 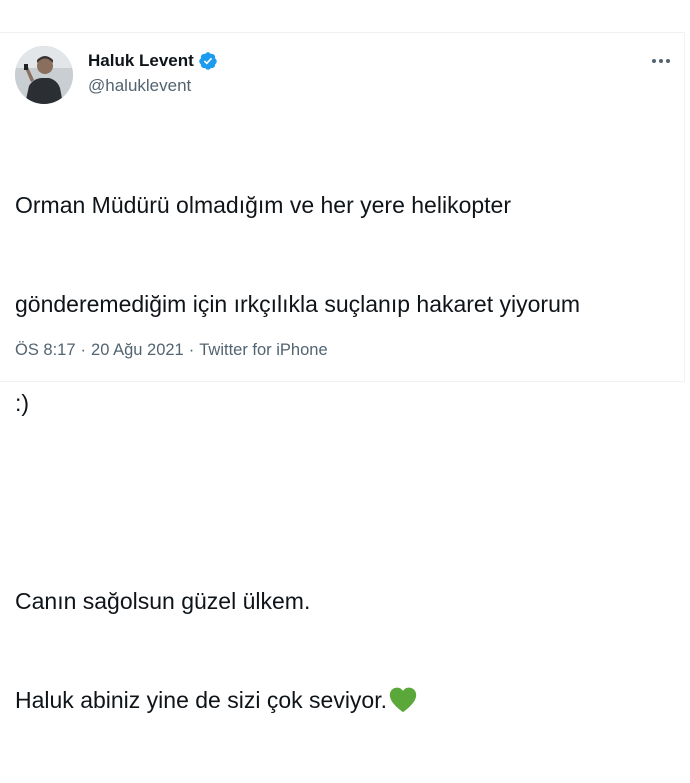 I want to click on profile-photo-icon, so click(x=44, y=75).